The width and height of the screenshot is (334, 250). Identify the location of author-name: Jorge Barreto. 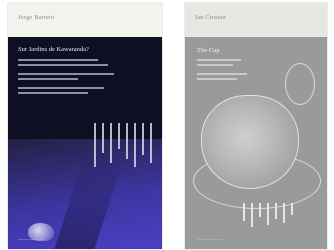
(36, 18).